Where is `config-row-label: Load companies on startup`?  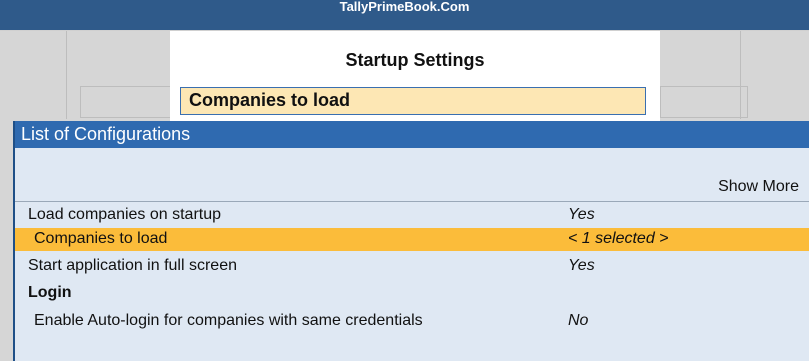 config-row-label: Load companies on startup is located at coordinates (125, 214).